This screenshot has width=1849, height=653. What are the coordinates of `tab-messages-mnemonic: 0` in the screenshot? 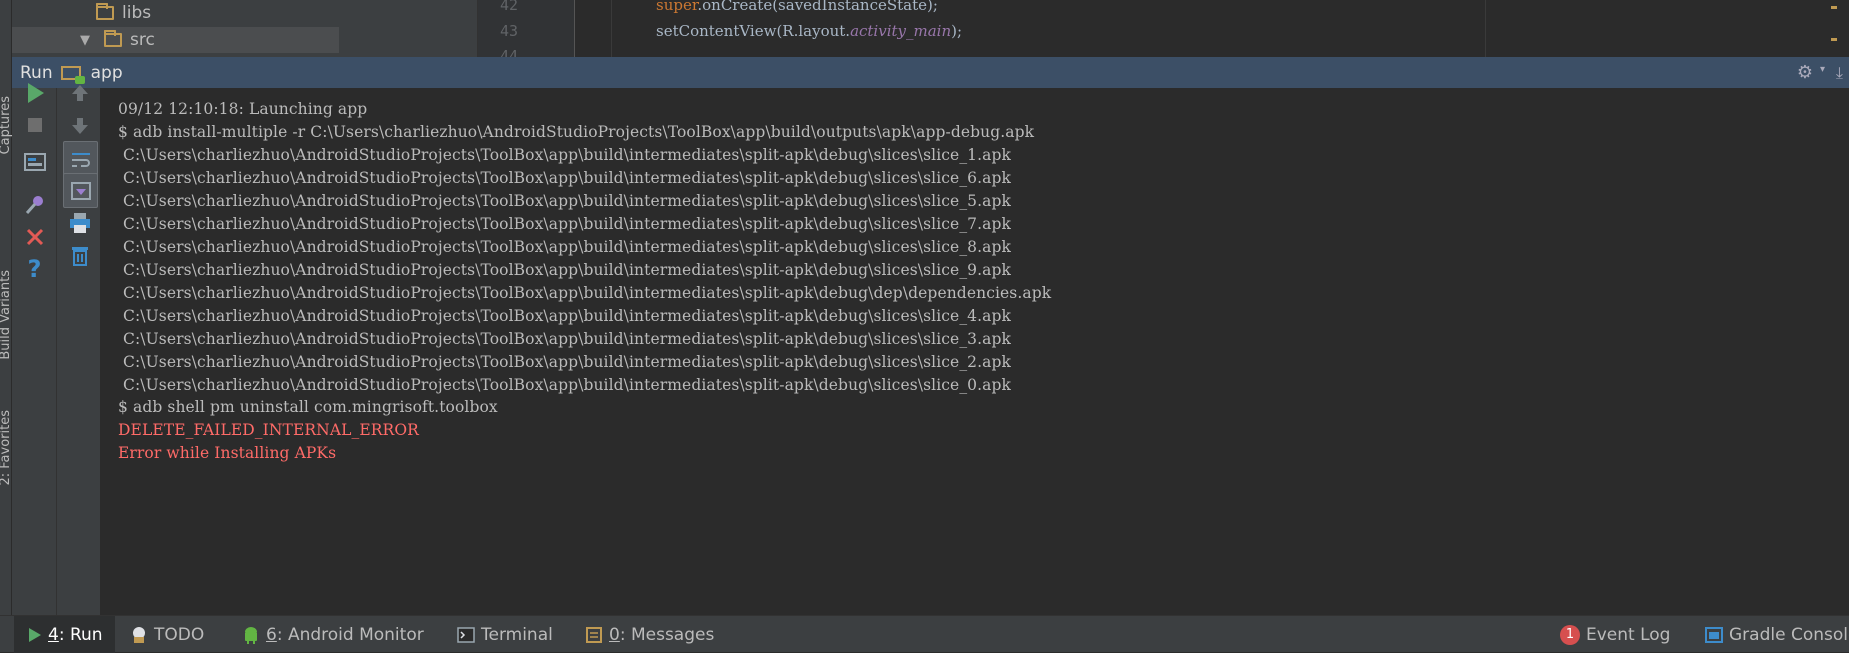 It's located at (614, 634).